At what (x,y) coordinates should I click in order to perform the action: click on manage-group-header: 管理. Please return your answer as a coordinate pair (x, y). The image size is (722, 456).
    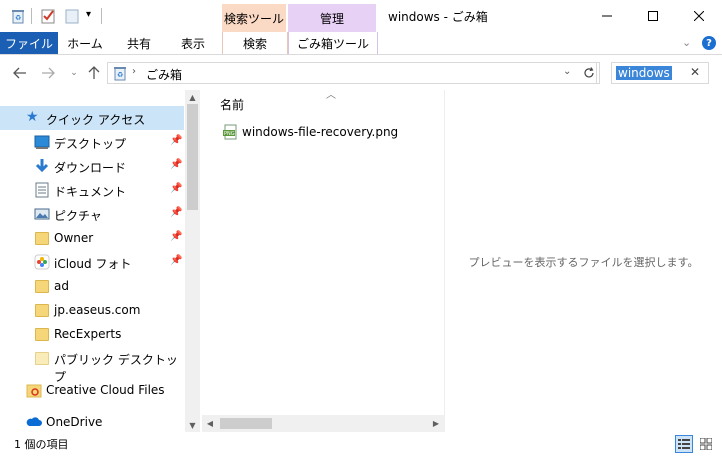
    Looking at the image, I should click on (332, 18).